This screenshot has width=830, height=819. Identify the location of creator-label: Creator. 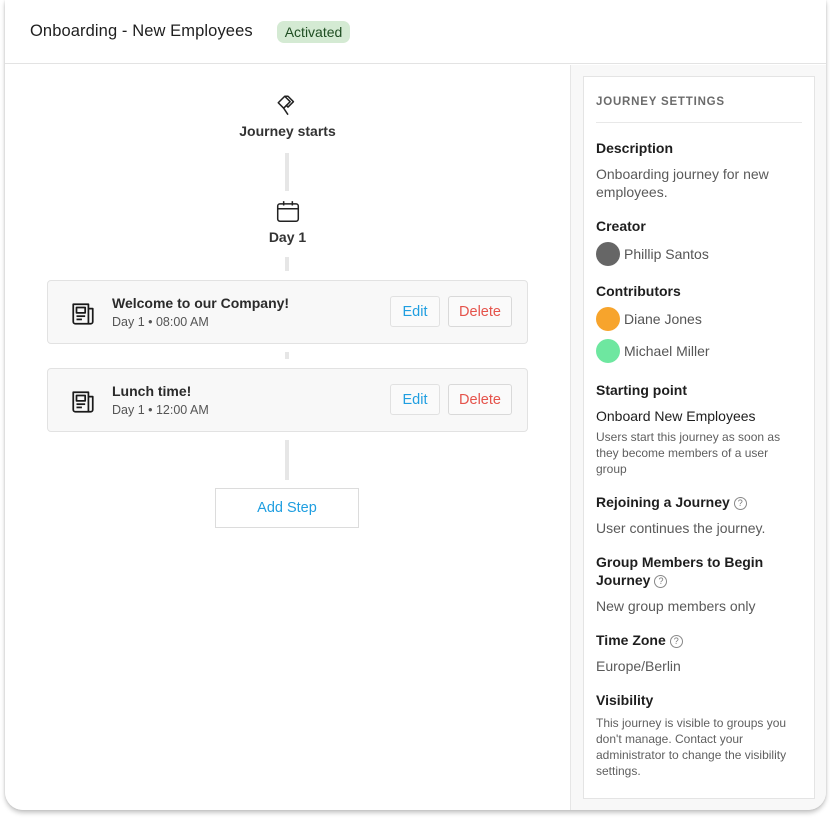
(621, 226).